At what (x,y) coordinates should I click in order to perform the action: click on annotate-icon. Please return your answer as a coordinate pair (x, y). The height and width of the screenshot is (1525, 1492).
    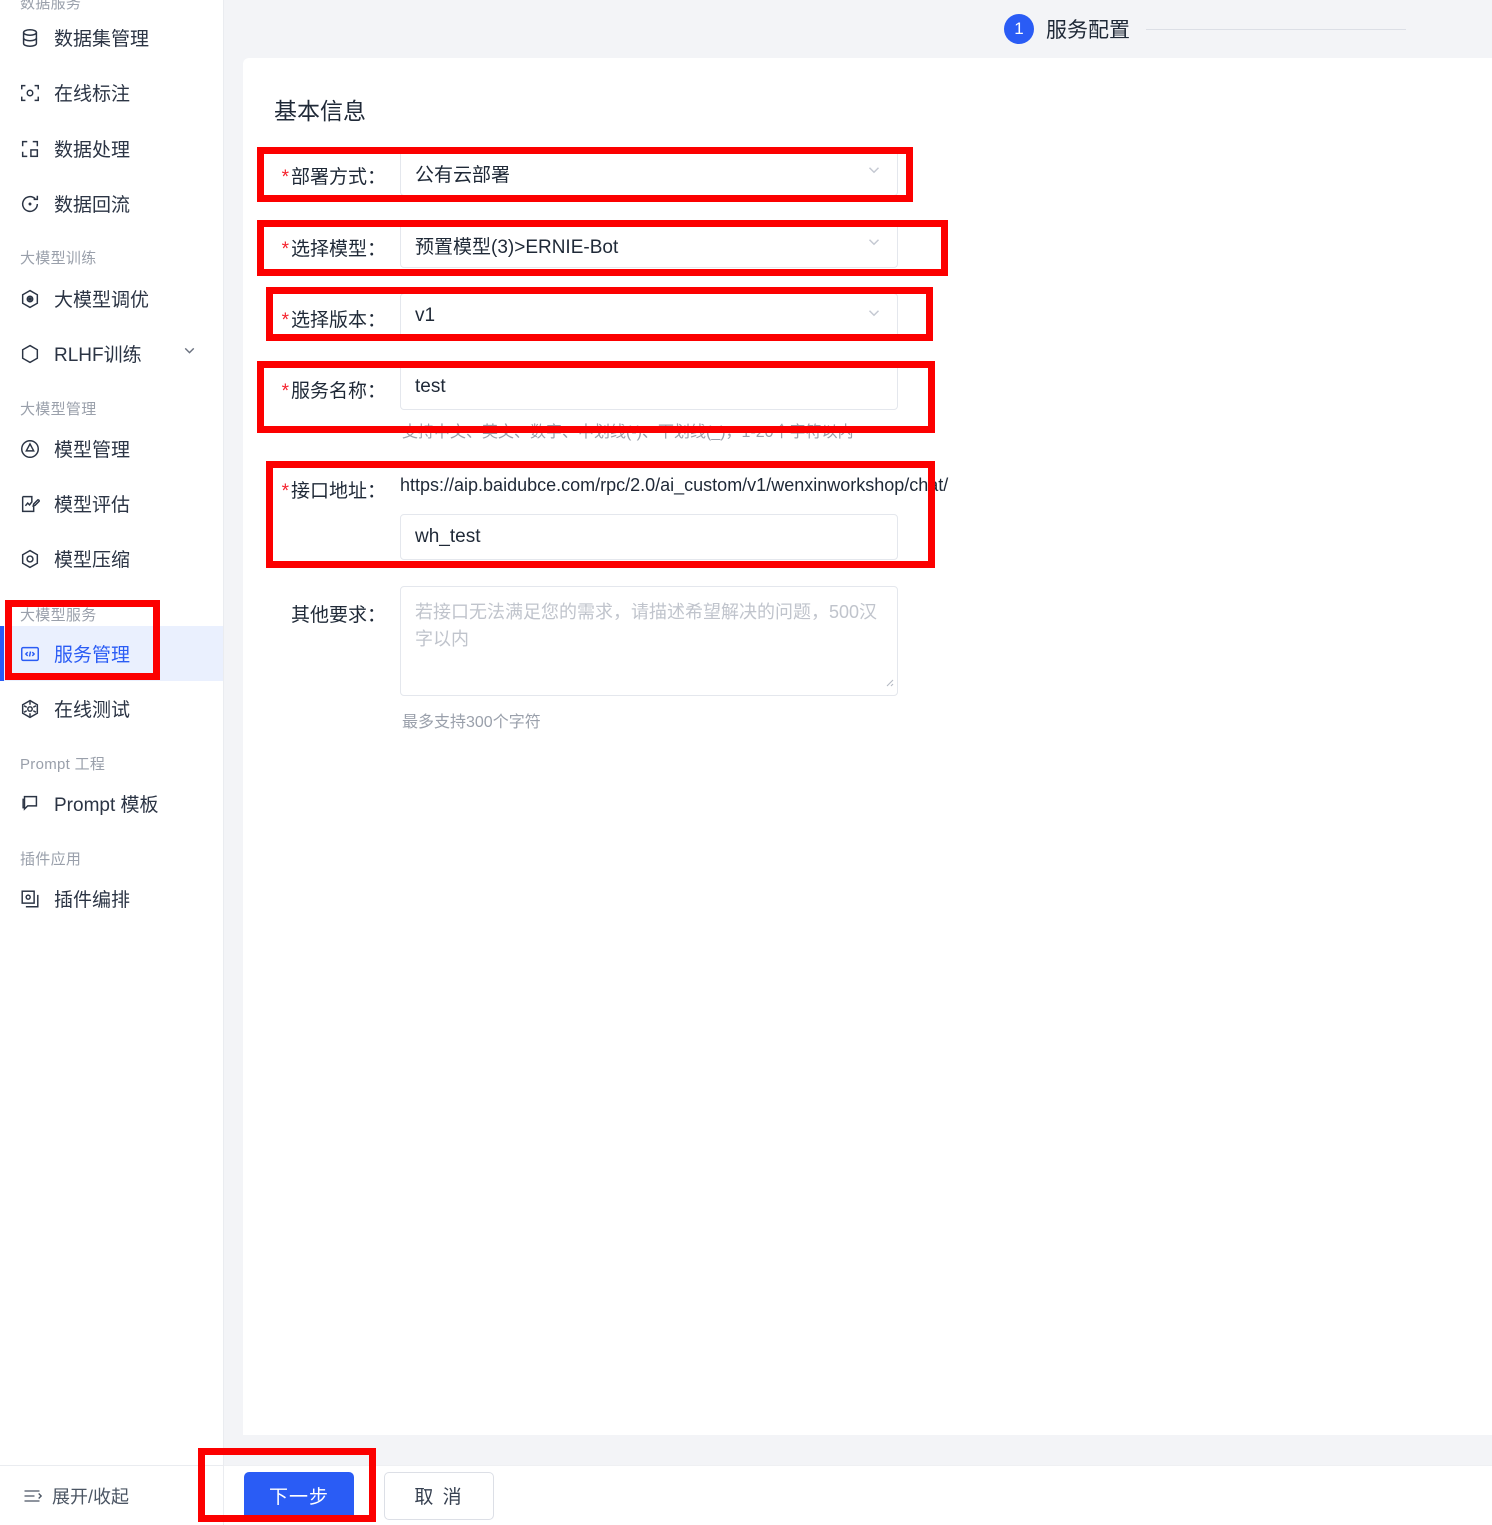
    Looking at the image, I should click on (30, 93).